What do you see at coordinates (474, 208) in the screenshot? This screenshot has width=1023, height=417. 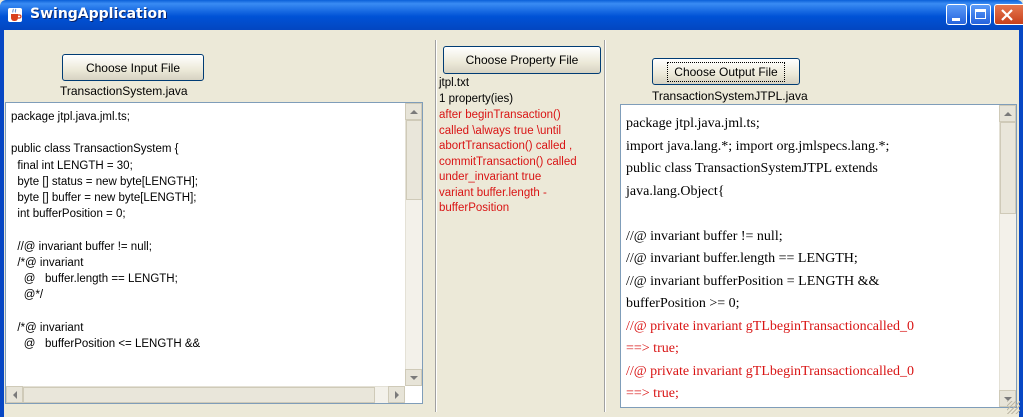 I see `property-line: bufferPosition` at bounding box center [474, 208].